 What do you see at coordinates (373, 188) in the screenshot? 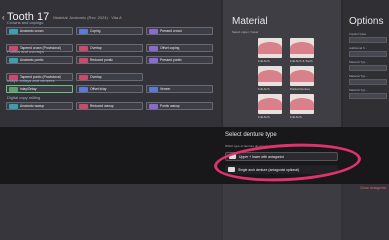
I see `close-antagonist-link: Close antagonist` at bounding box center [373, 188].